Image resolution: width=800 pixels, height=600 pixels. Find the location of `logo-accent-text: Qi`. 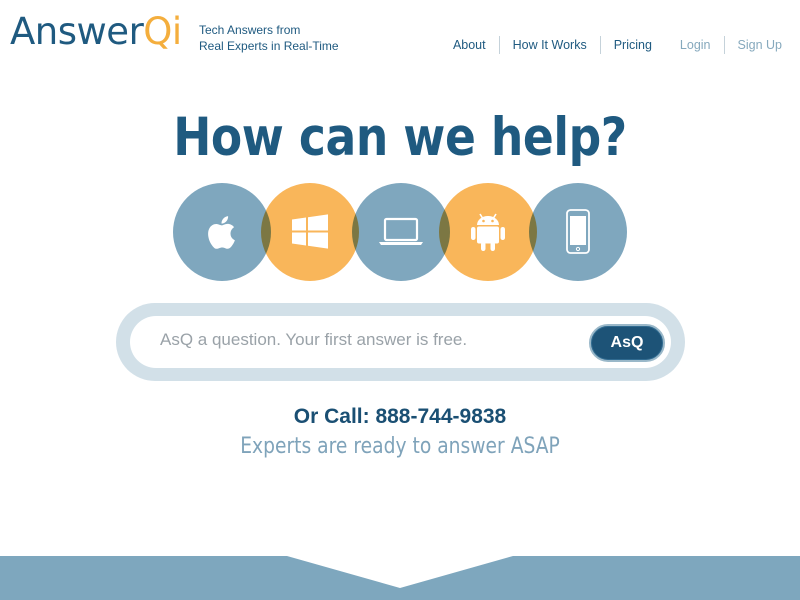

logo-accent-text: Qi is located at coordinates (162, 31).